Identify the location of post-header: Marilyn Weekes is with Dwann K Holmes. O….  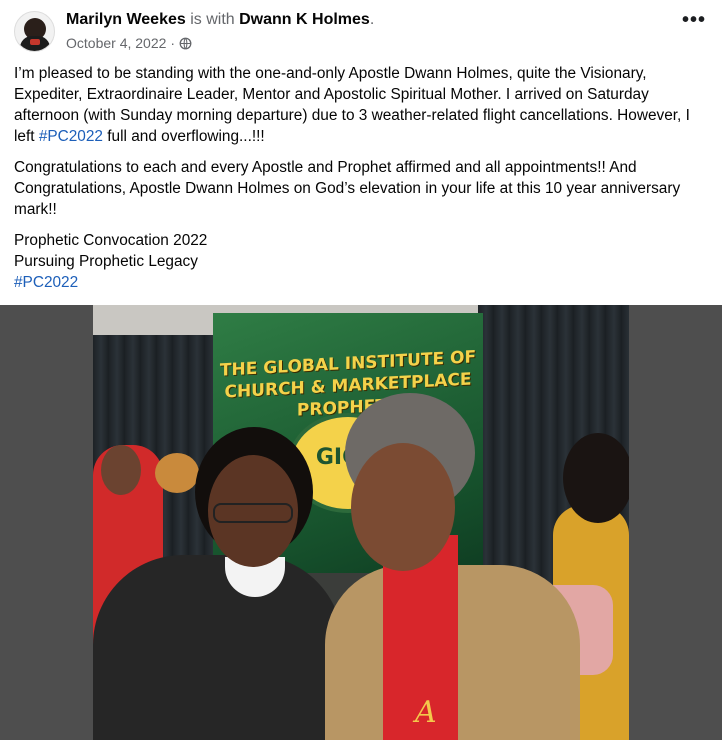
(364, 33).